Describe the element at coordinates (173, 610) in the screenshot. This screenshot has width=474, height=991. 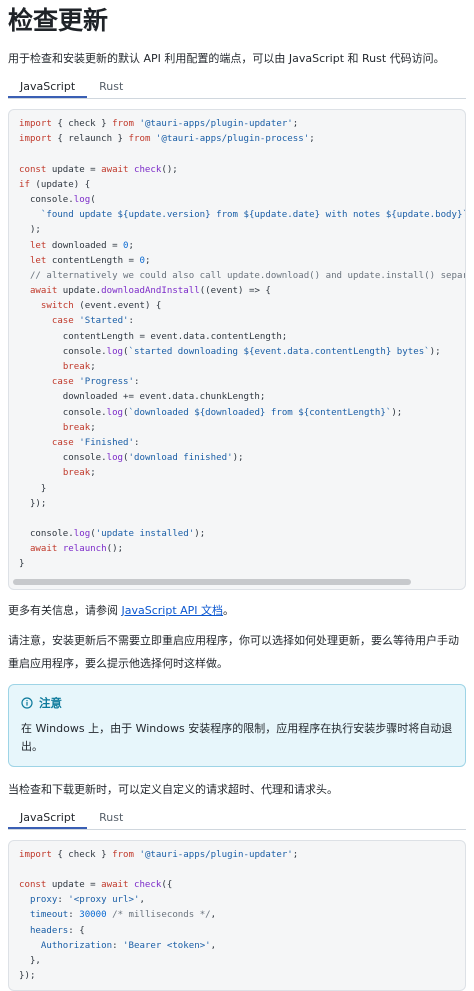
I see `javascript-api-docs-link: JavaScript API 文档` at that location.